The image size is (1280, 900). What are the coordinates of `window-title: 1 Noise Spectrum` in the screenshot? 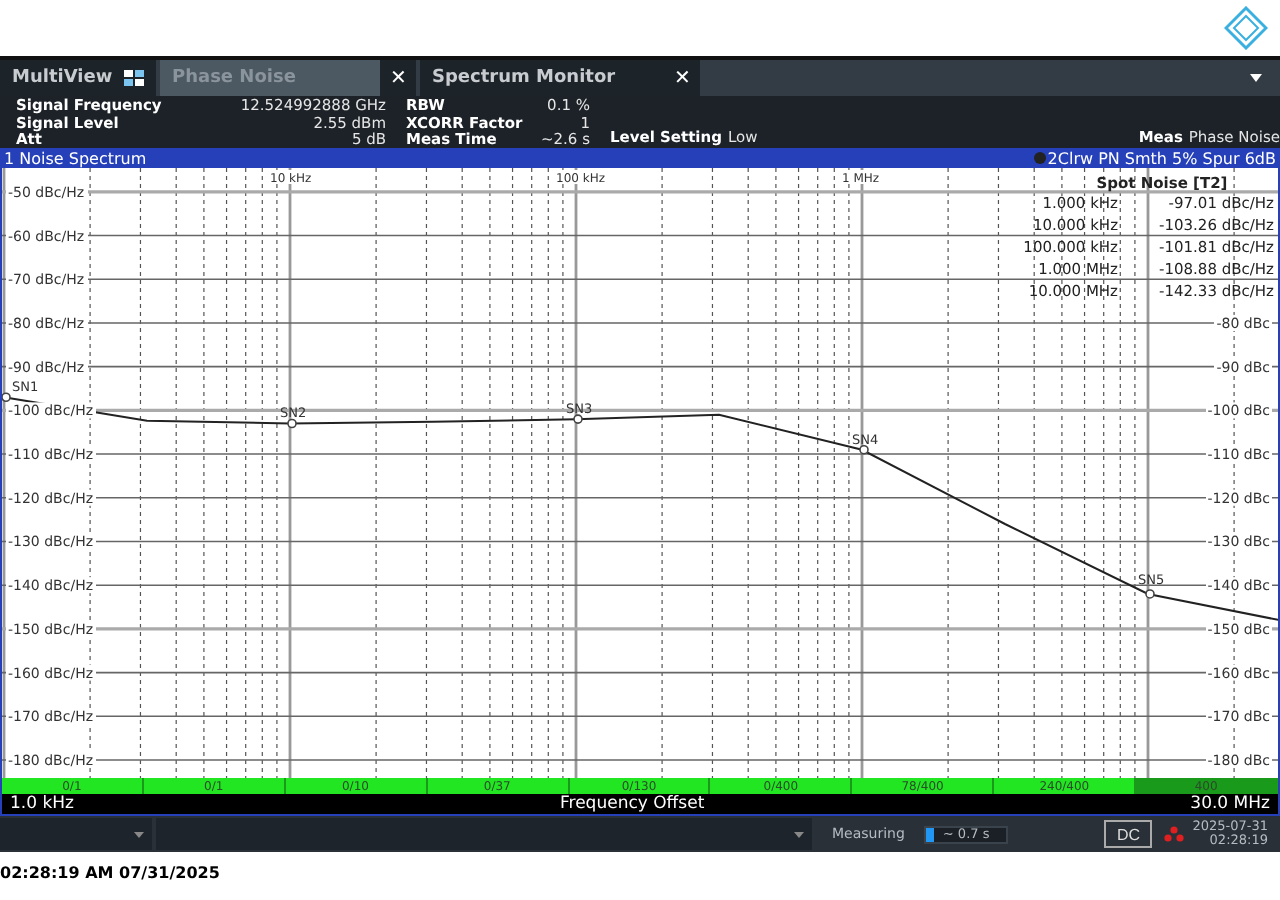 It's located at (75, 158).